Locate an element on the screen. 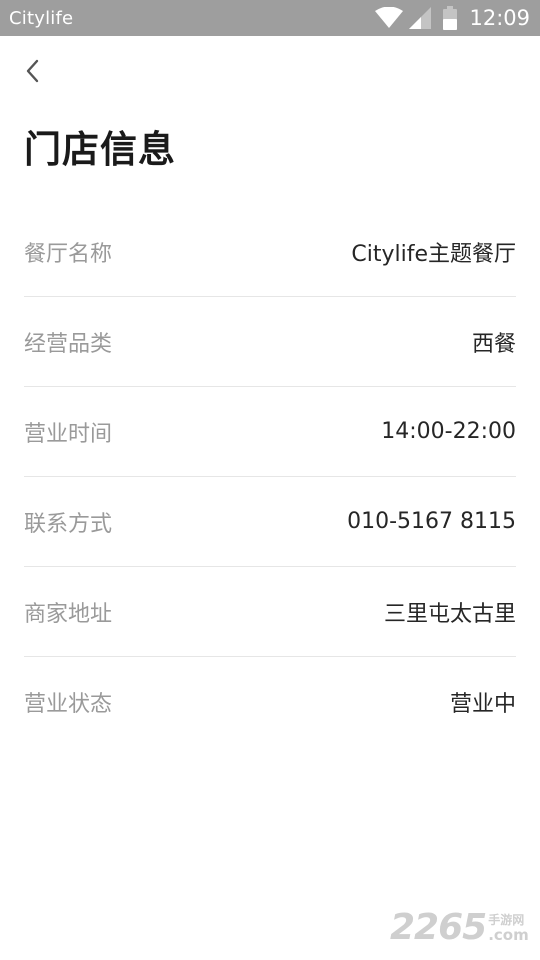  info-value: 西餐 is located at coordinates (493, 344).